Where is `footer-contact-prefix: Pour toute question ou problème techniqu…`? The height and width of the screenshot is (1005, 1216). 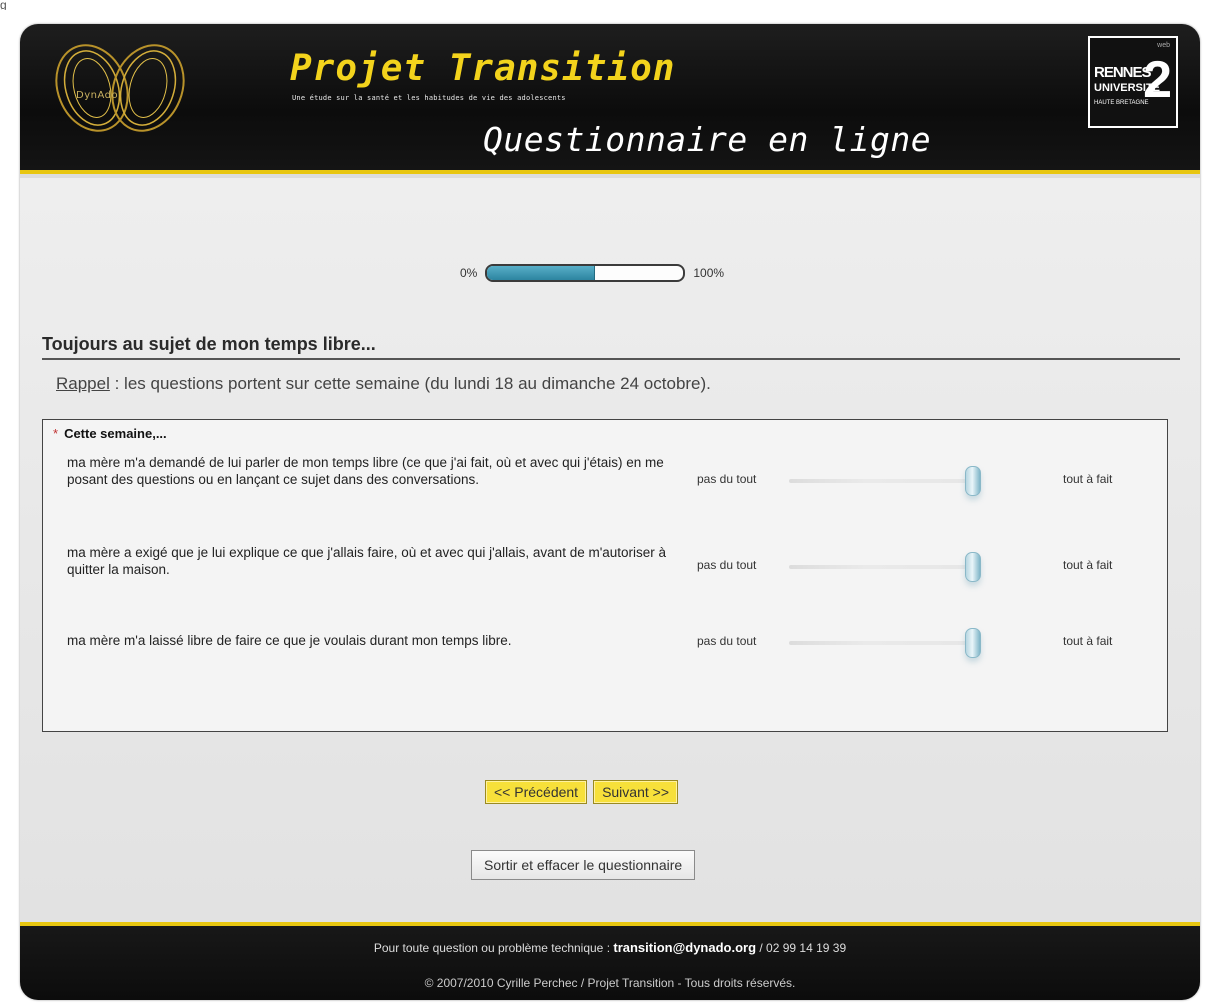
footer-contact-prefix: Pour toute question ou problème techniqu… is located at coordinates (493, 948).